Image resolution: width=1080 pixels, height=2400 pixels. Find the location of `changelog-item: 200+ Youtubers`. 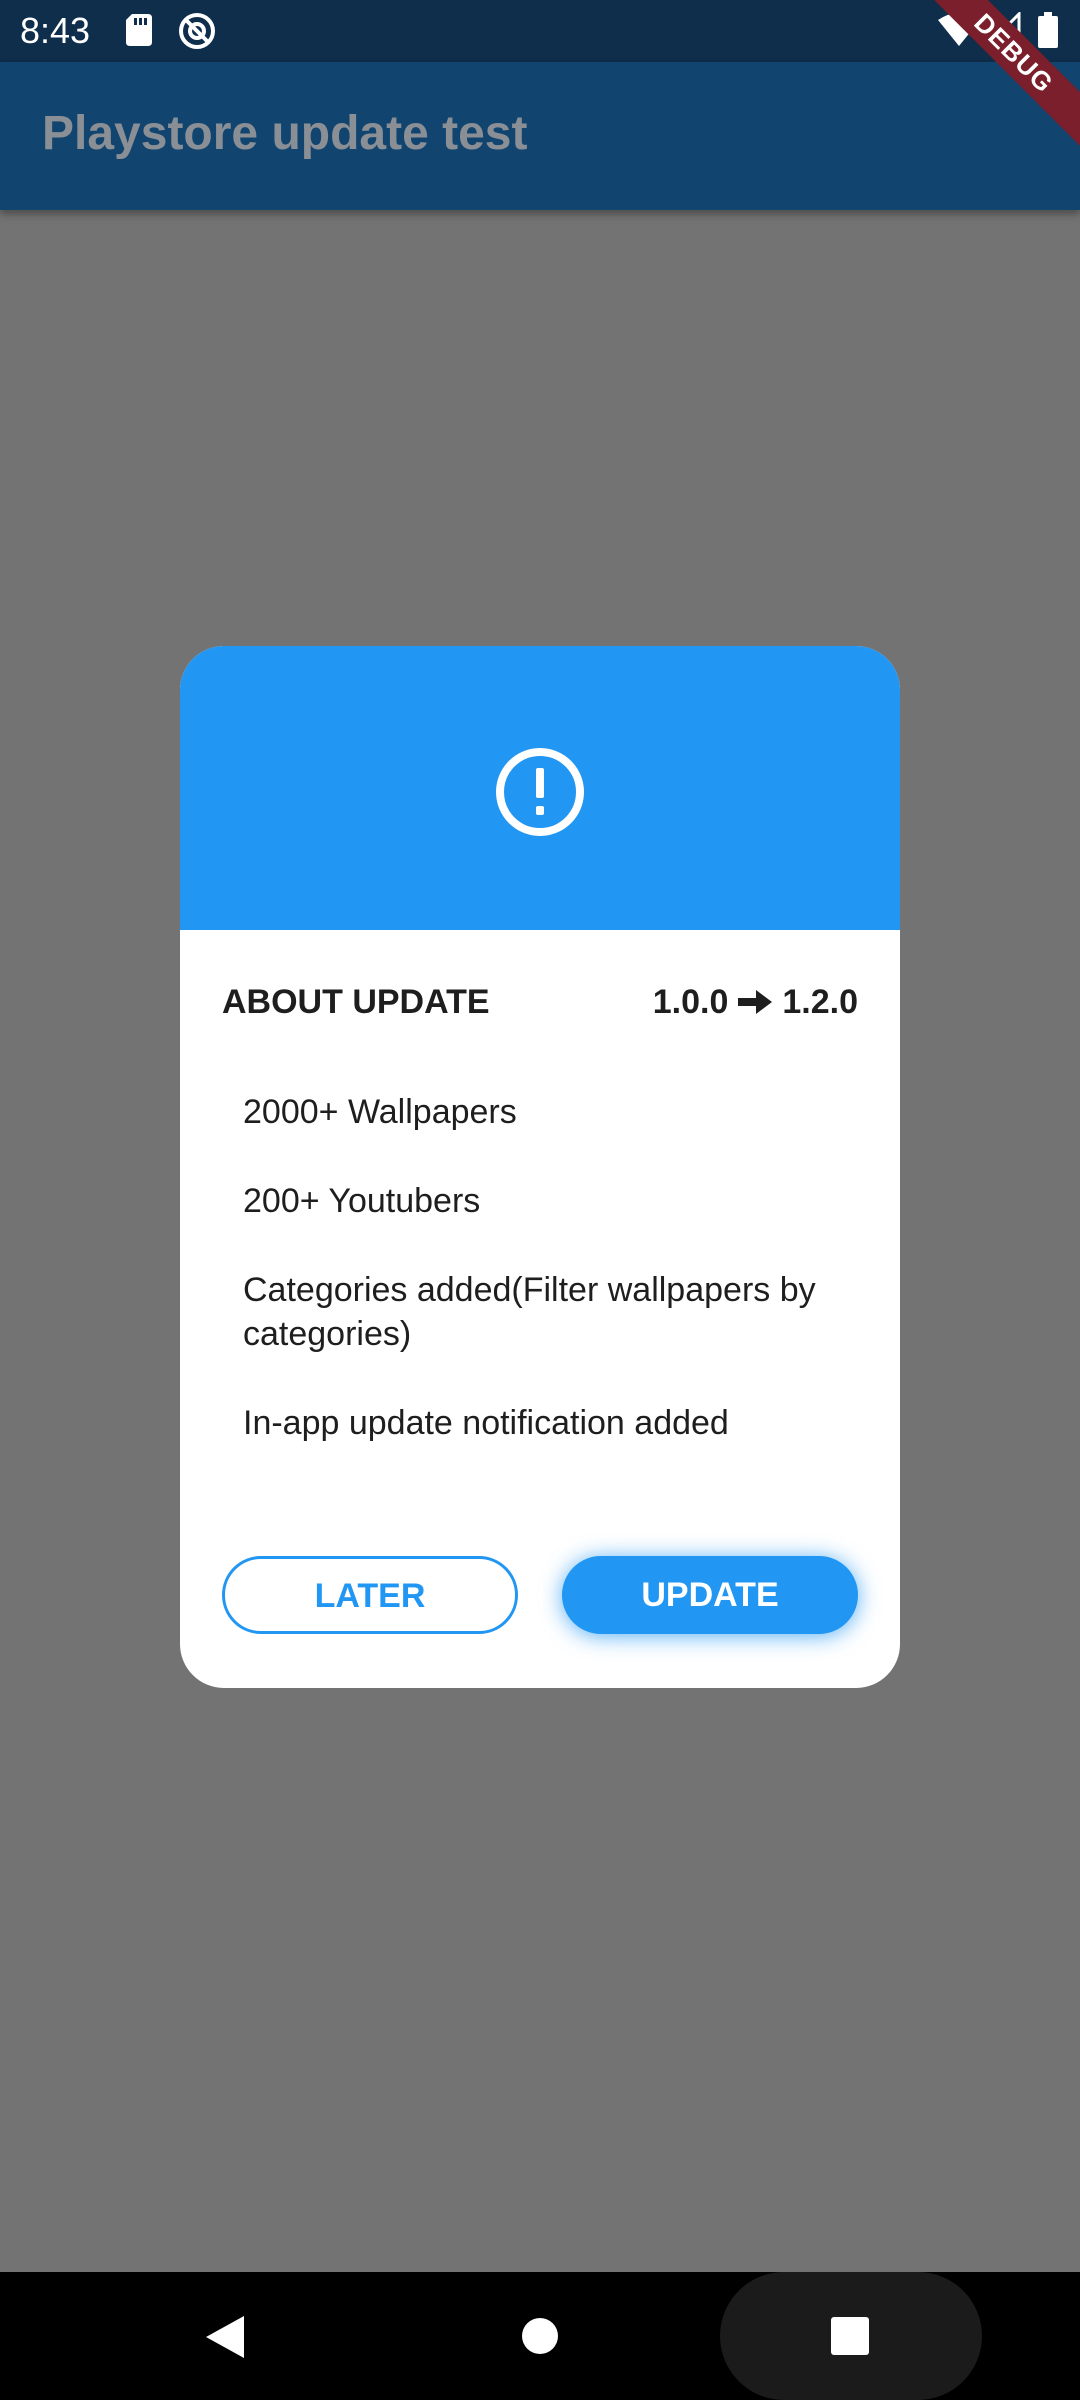

changelog-item: 200+ Youtubers is located at coordinates (362, 1201).